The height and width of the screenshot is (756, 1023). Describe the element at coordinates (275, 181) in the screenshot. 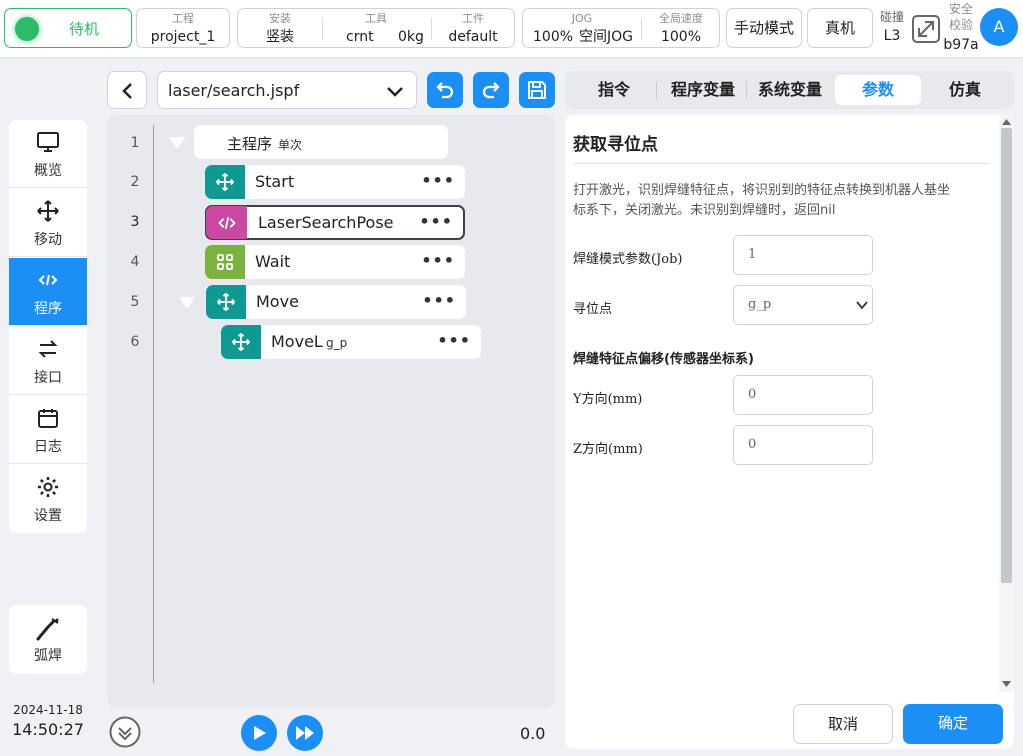

I see `block-label: Start` at that location.